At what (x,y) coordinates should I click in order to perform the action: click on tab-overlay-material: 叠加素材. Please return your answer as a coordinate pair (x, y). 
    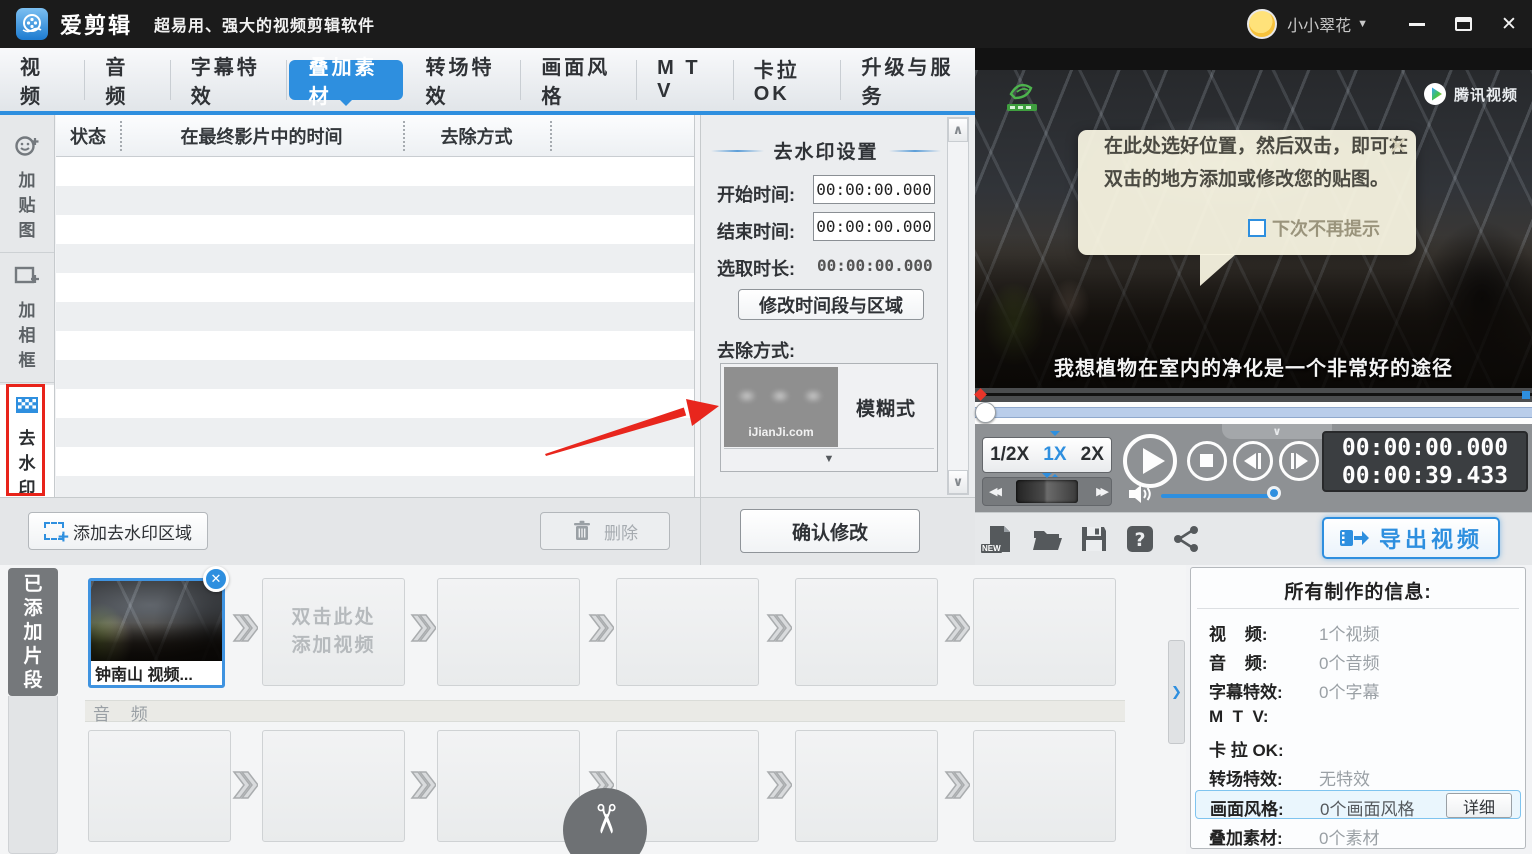
    Looking at the image, I should click on (346, 82).